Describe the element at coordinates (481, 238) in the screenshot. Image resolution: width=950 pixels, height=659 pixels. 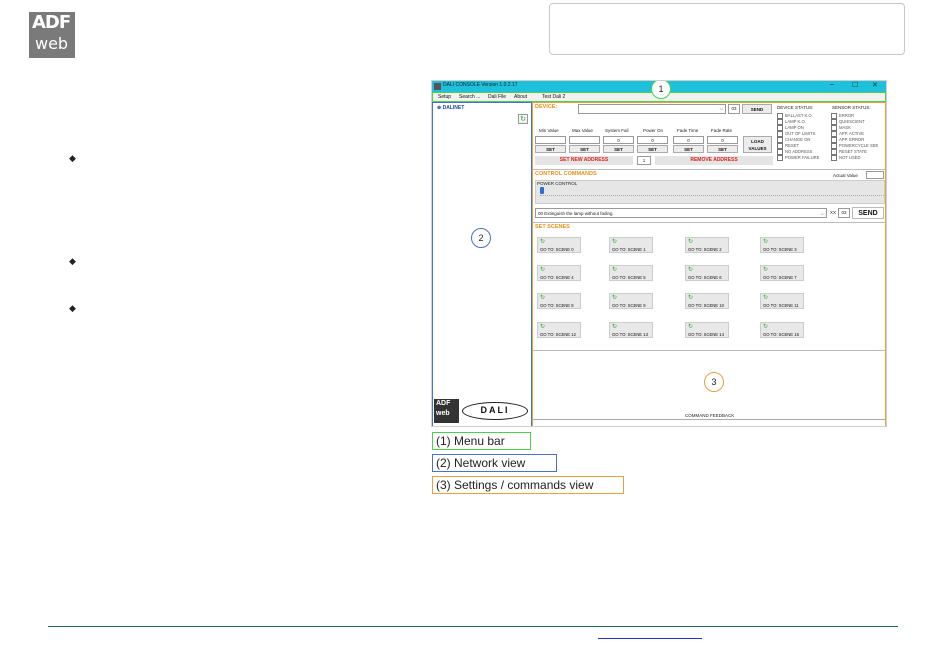
I see `marker-2: 2` at that location.